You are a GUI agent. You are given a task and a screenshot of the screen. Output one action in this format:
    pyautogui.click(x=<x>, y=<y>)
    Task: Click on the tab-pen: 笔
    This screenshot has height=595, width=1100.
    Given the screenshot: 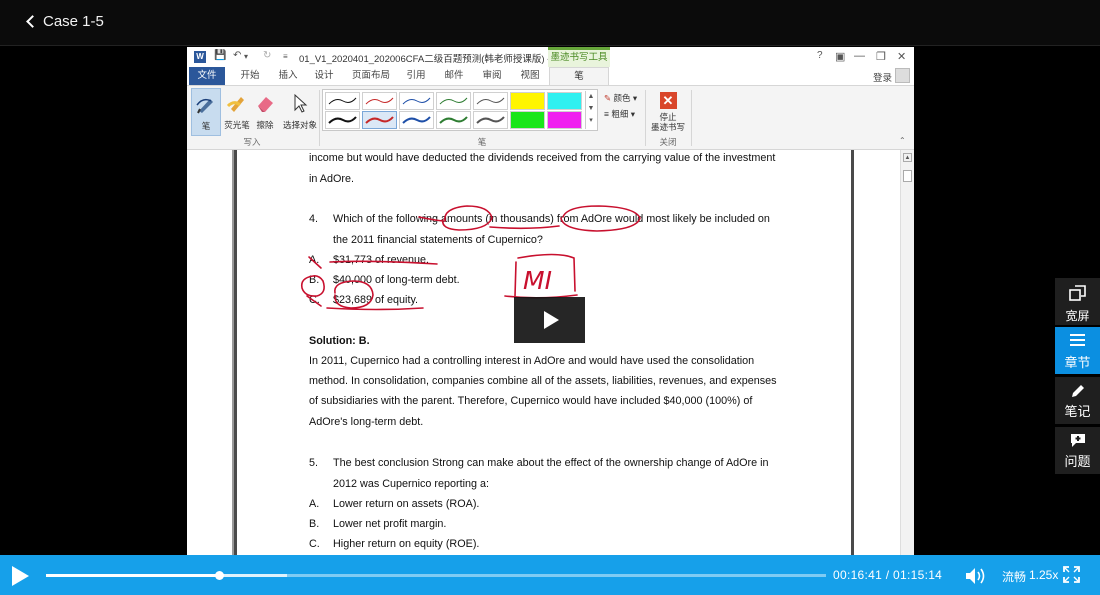 What is the action you would take?
    pyautogui.click(x=579, y=76)
    